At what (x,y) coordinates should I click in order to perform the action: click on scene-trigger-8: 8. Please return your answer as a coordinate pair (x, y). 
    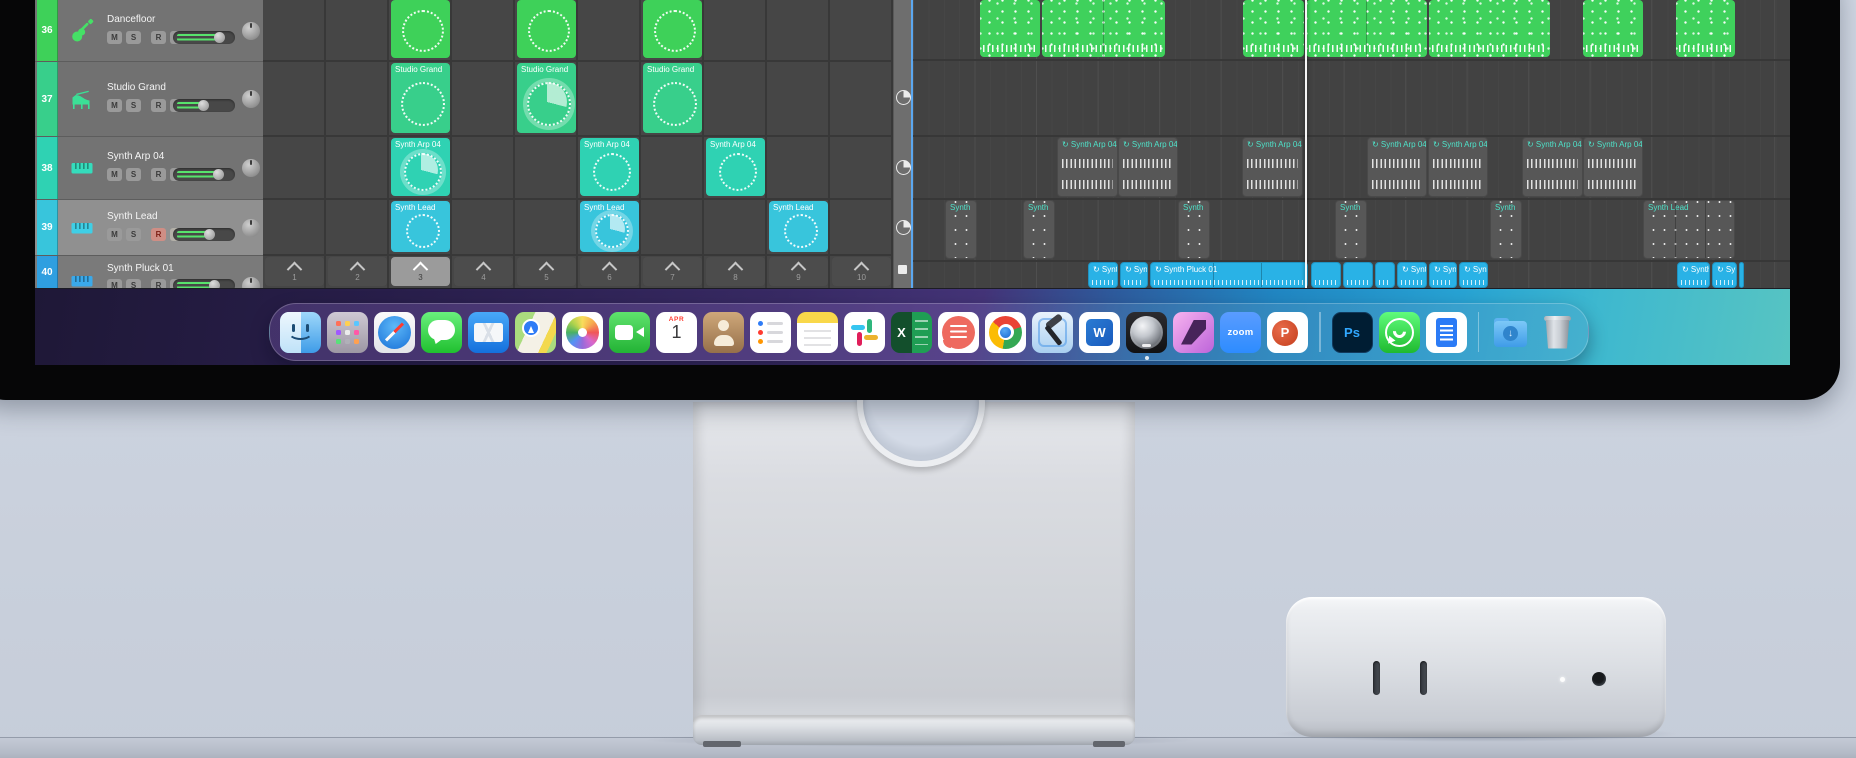
    Looking at the image, I should click on (735, 271).